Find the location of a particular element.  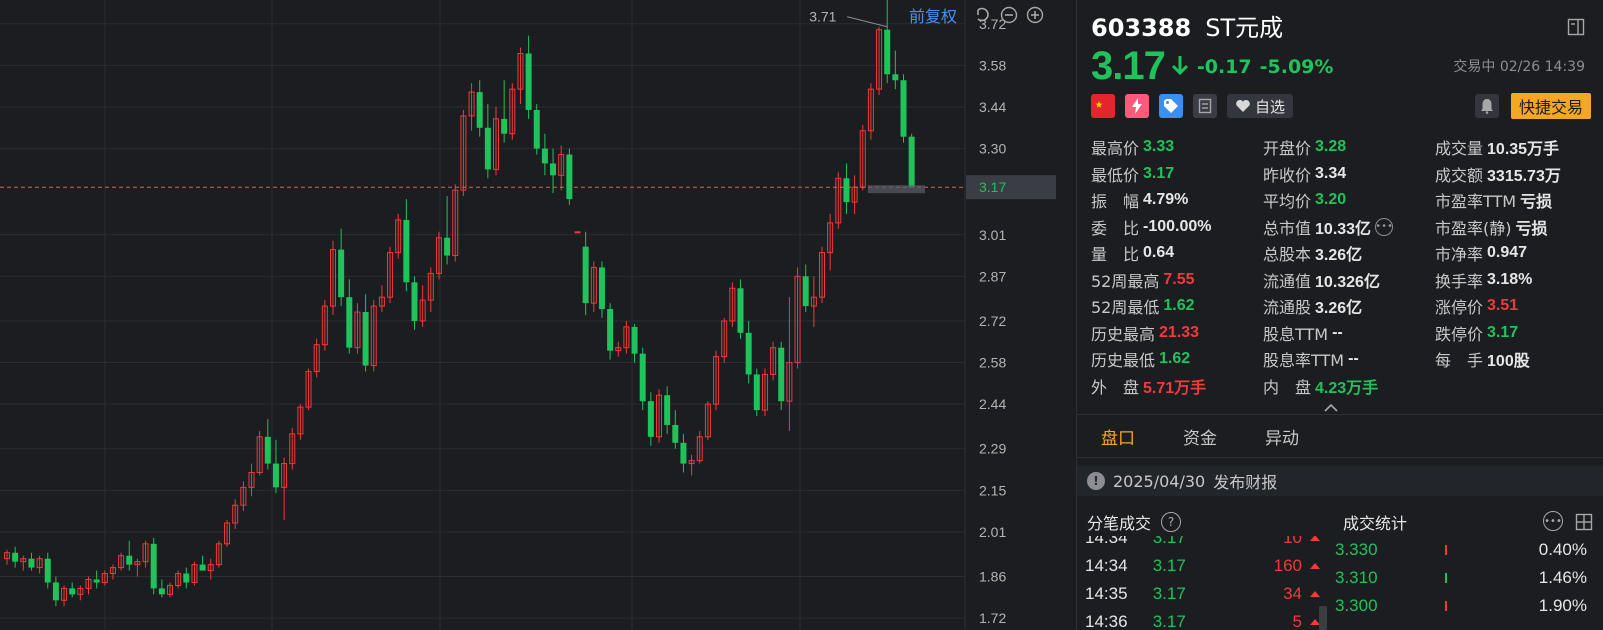

volume-stats-list: 3.330 0.40% 3.310 1.46% 3.300 1.90% is located at coordinates (1469, 583).